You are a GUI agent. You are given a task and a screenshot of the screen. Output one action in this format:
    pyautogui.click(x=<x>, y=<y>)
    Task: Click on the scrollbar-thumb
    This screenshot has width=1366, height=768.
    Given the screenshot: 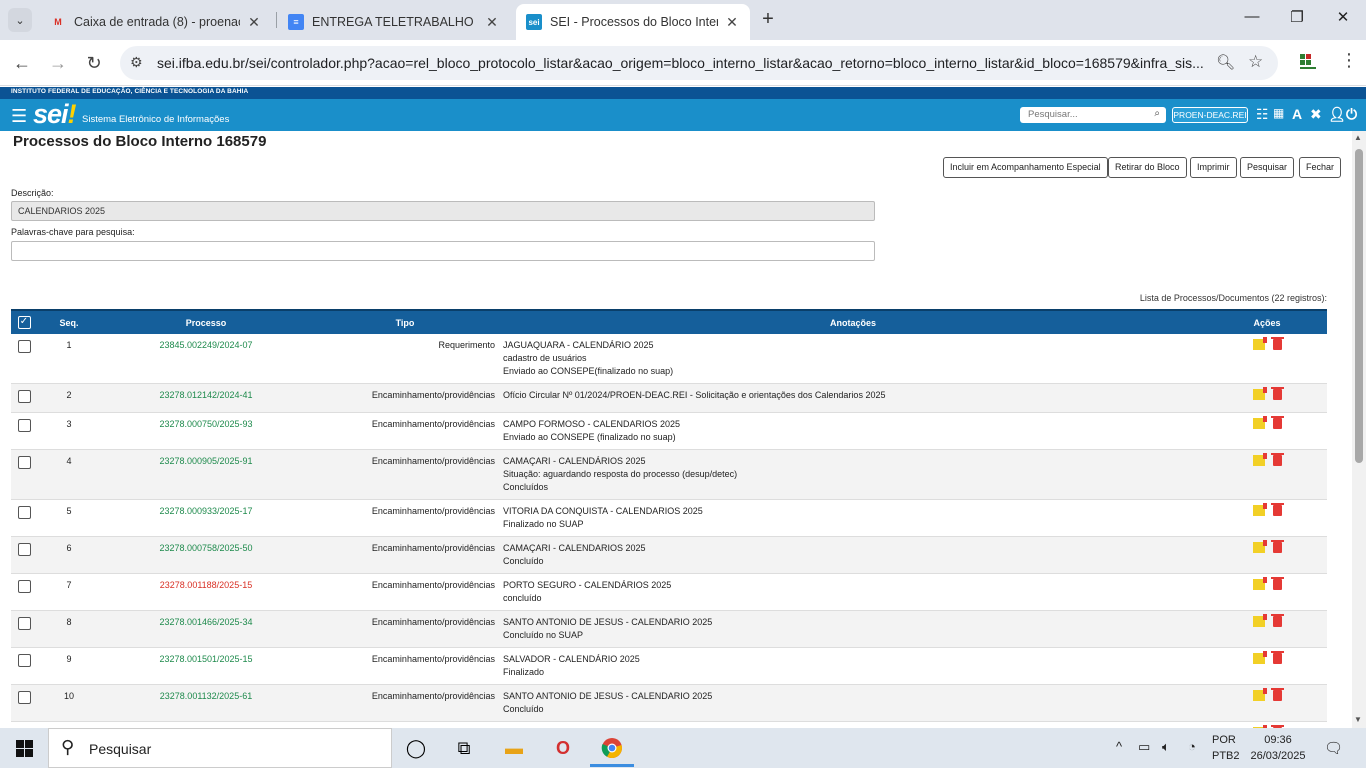 What is the action you would take?
    pyautogui.click(x=1359, y=306)
    